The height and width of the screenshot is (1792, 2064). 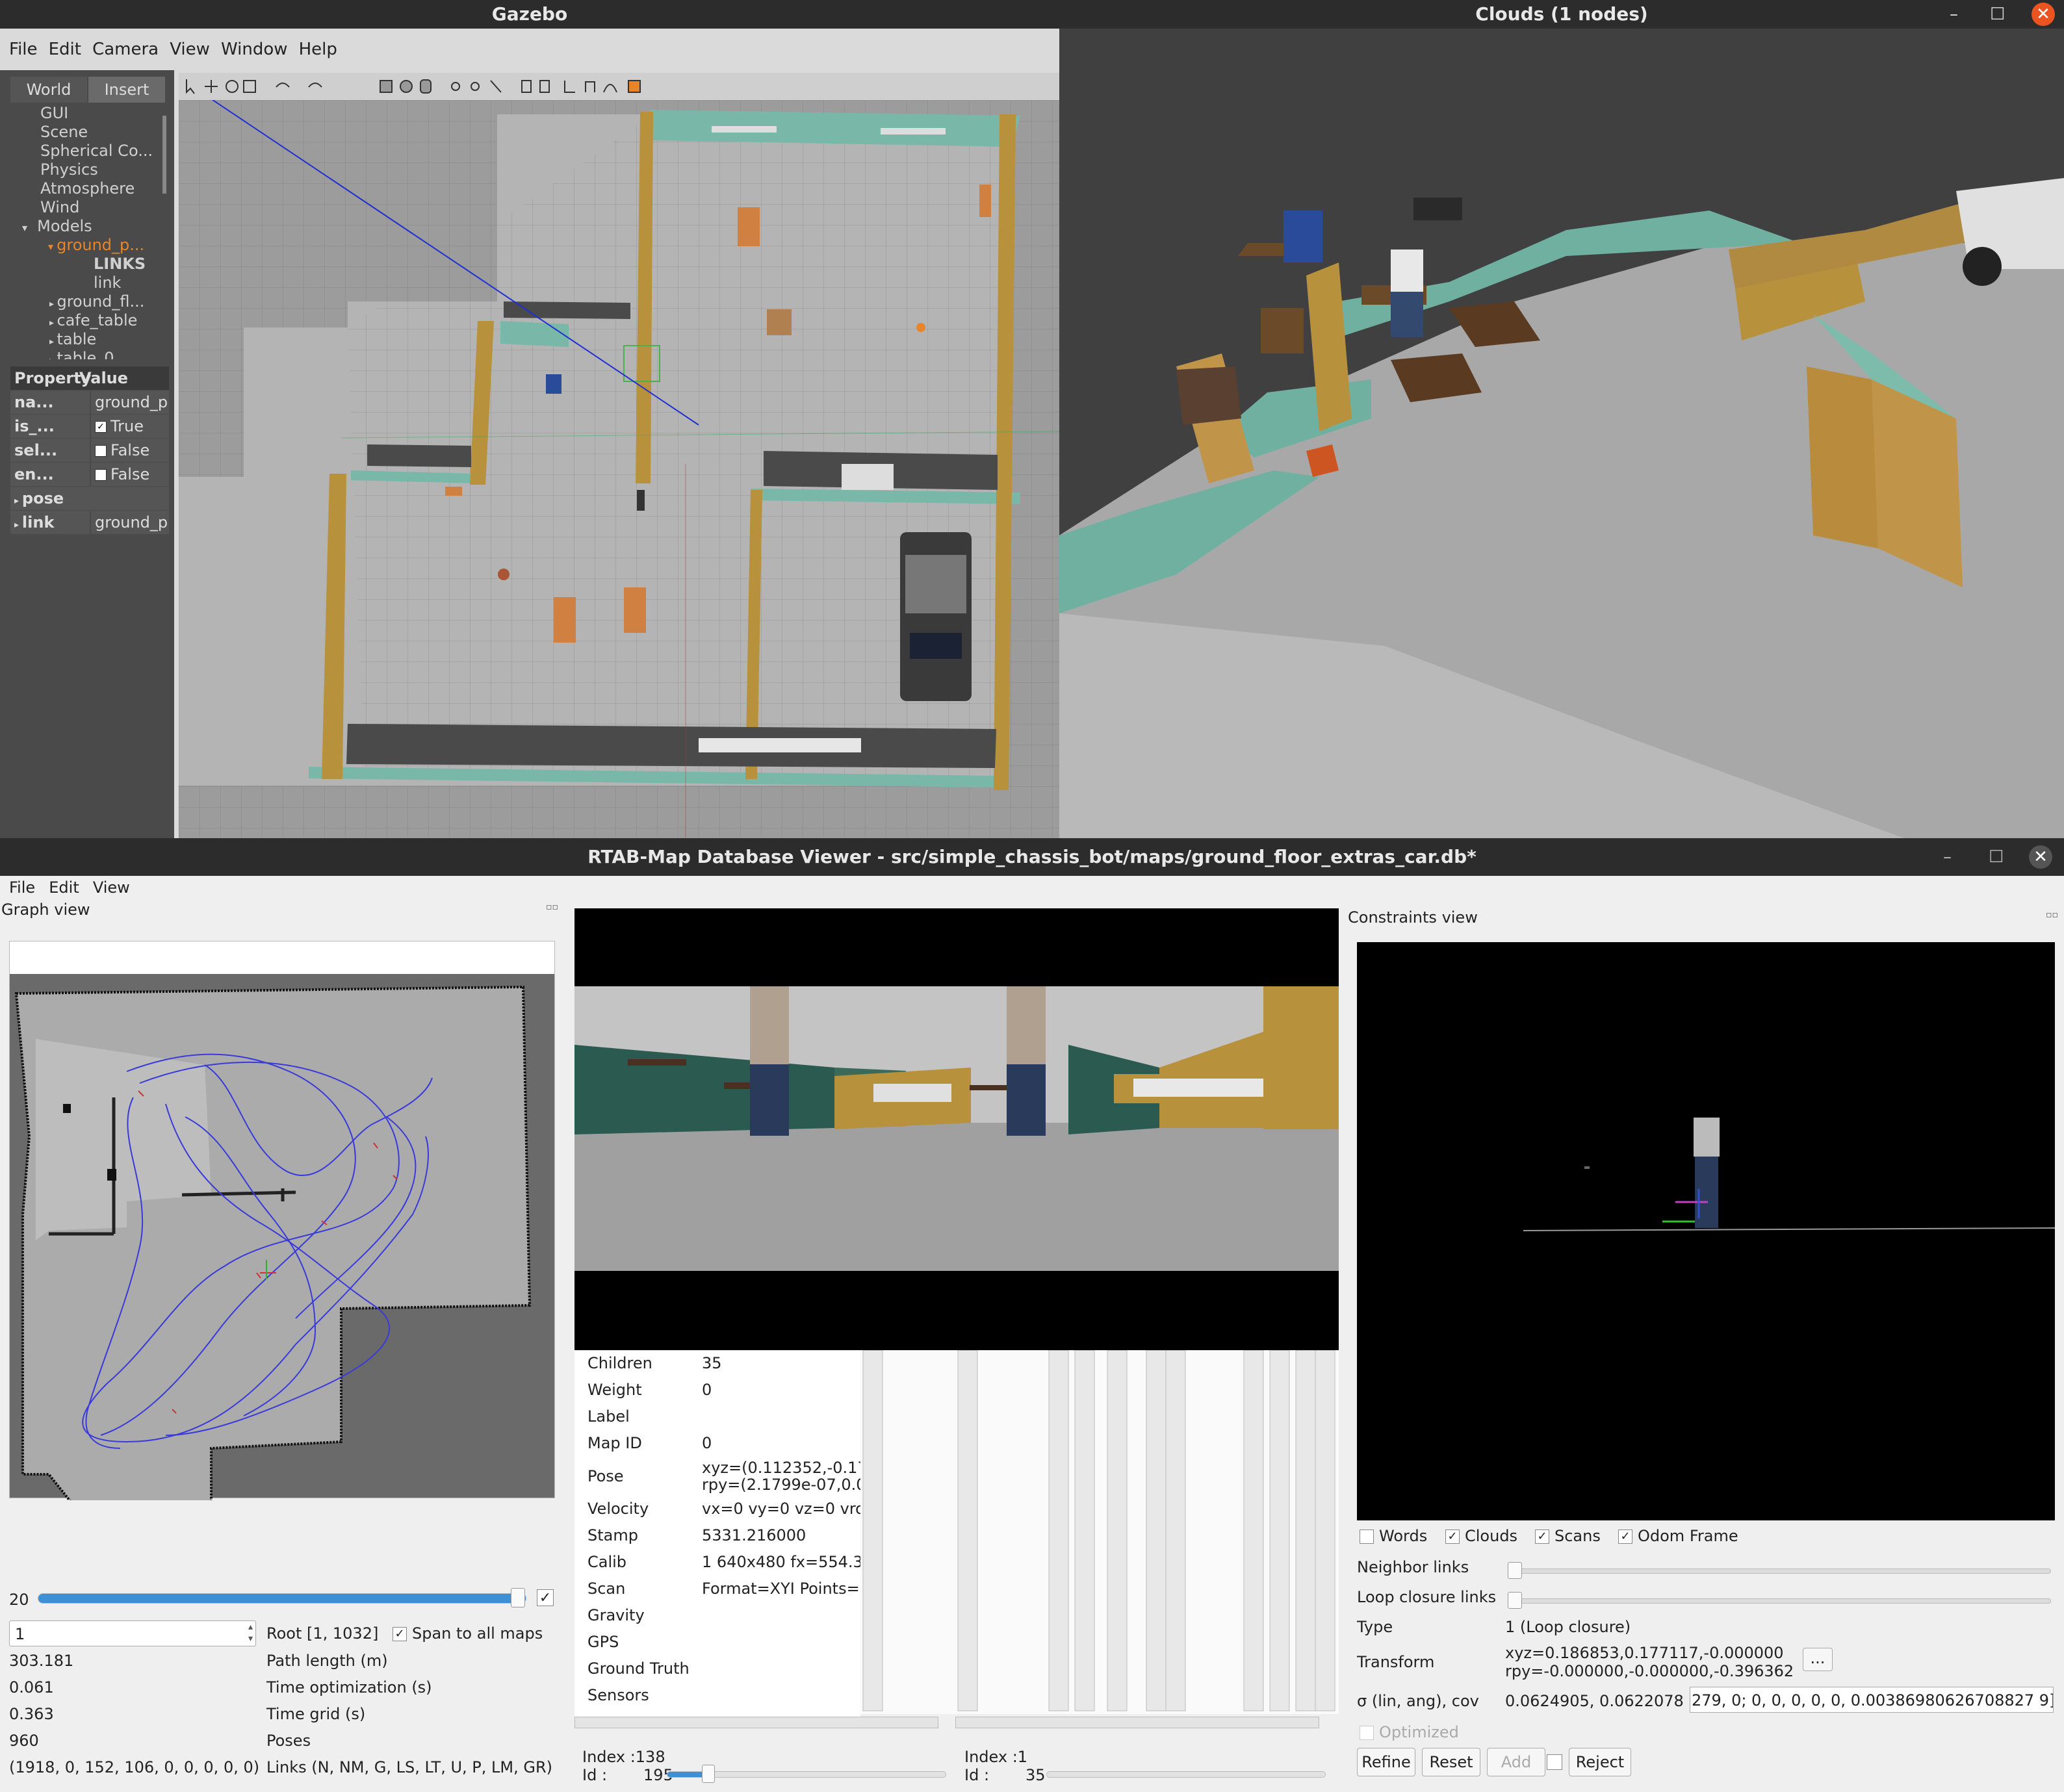 What do you see at coordinates (1780, 1571) in the screenshot?
I see `neighbor-links-slider` at bounding box center [1780, 1571].